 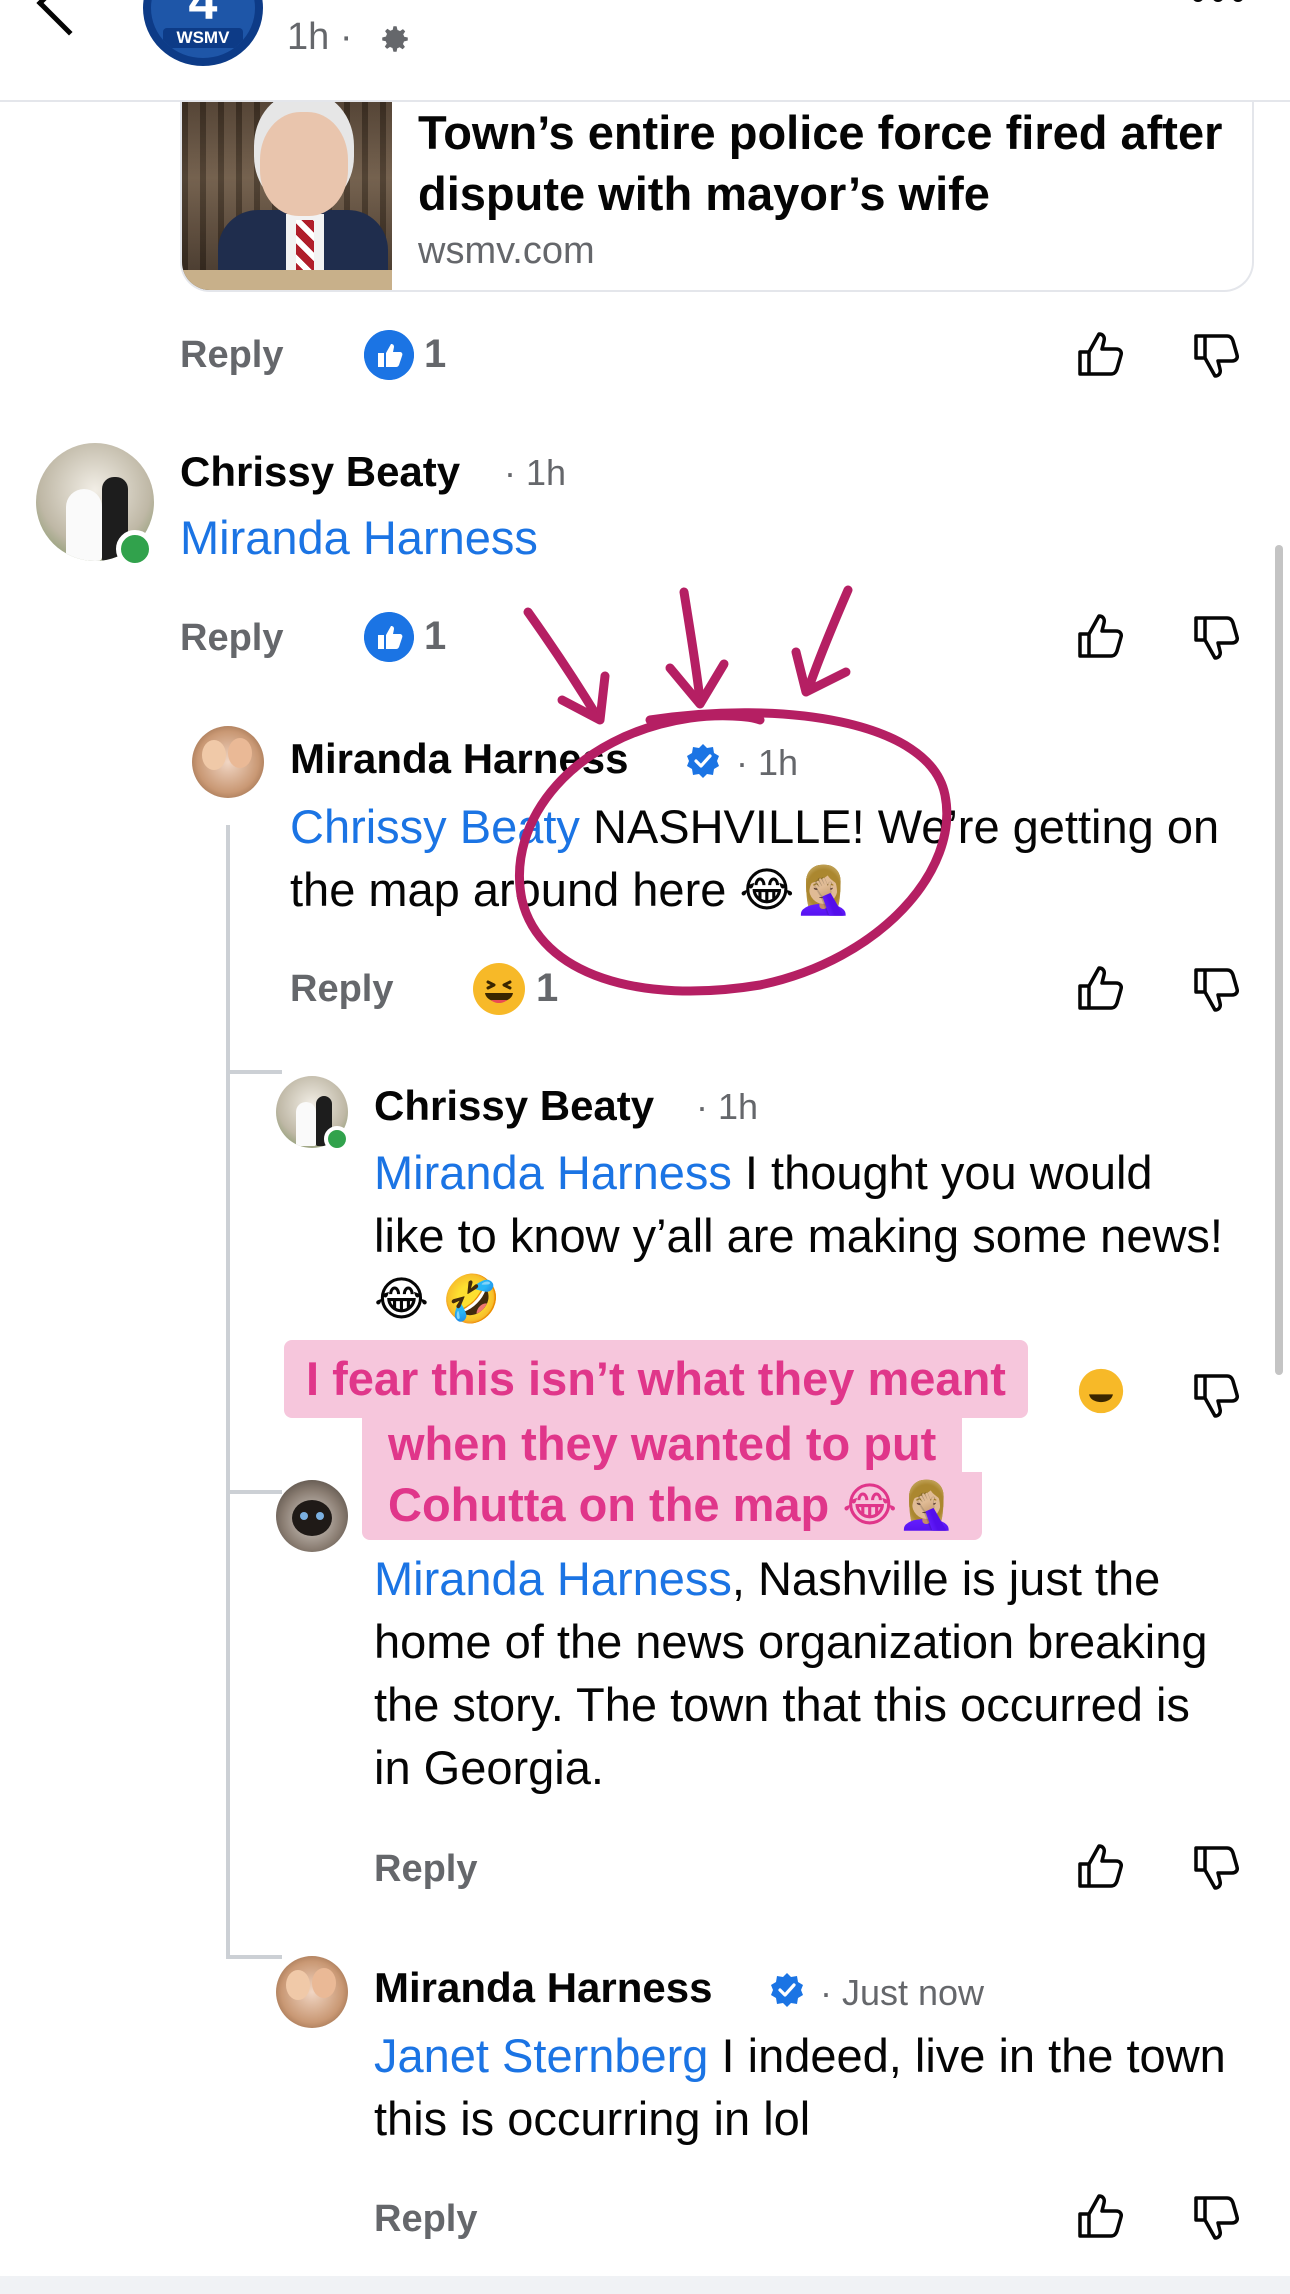 What do you see at coordinates (1279, 960) in the screenshot?
I see `scrollbar` at bounding box center [1279, 960].